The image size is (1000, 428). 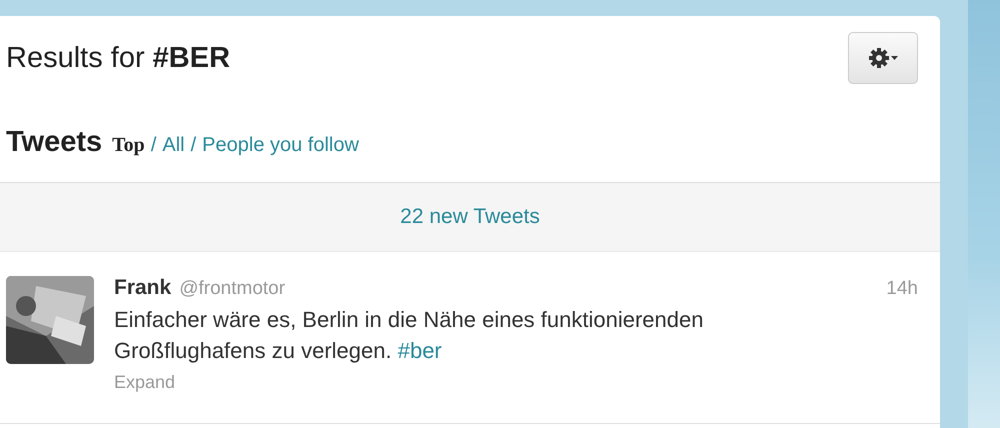 I want to click on settings-button, so click(x=883, y=58).